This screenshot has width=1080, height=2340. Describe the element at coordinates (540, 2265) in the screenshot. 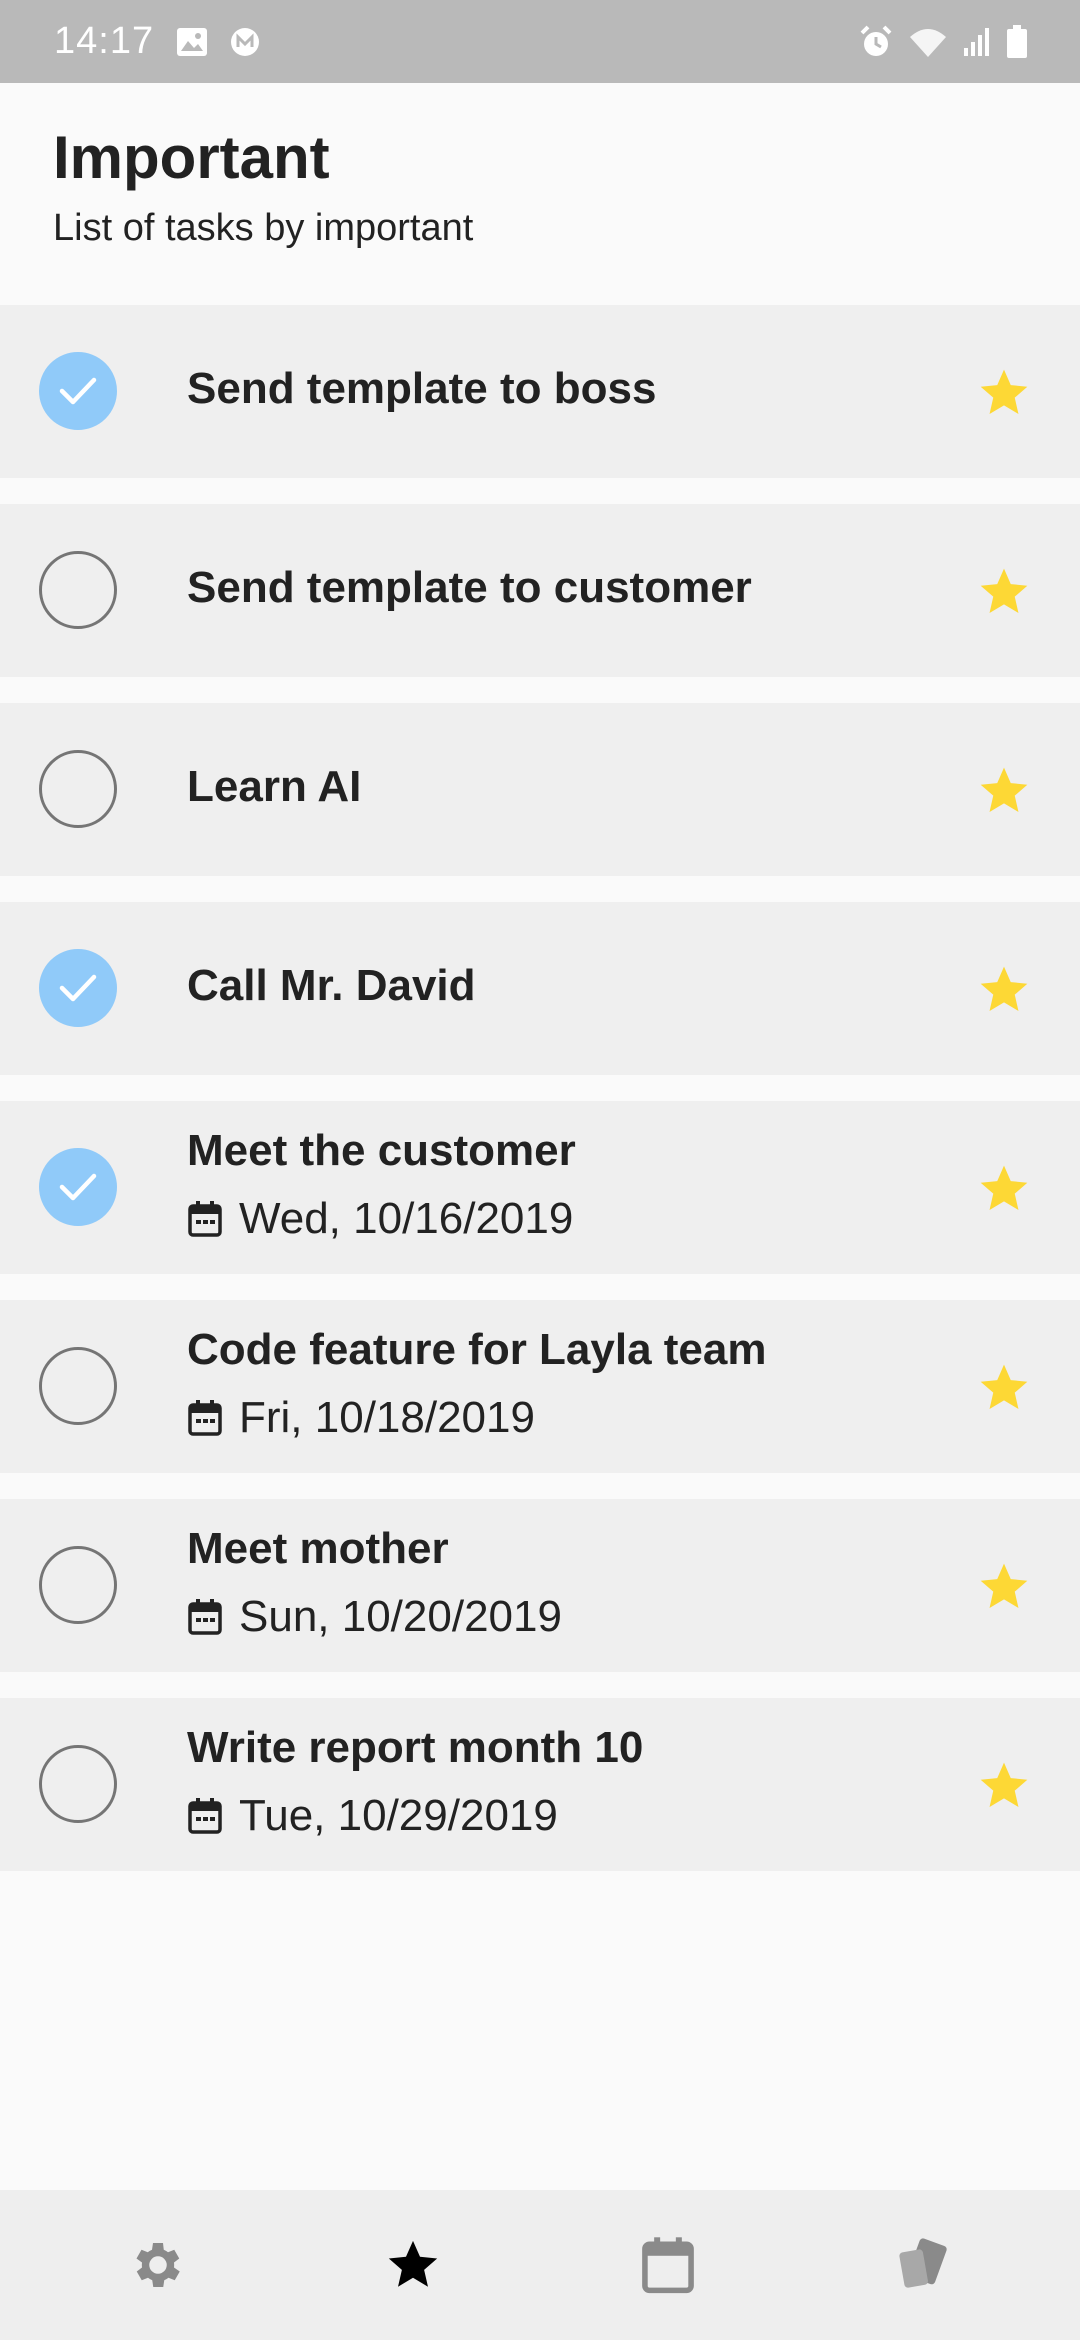

I see `bottom-navigation` at that location.